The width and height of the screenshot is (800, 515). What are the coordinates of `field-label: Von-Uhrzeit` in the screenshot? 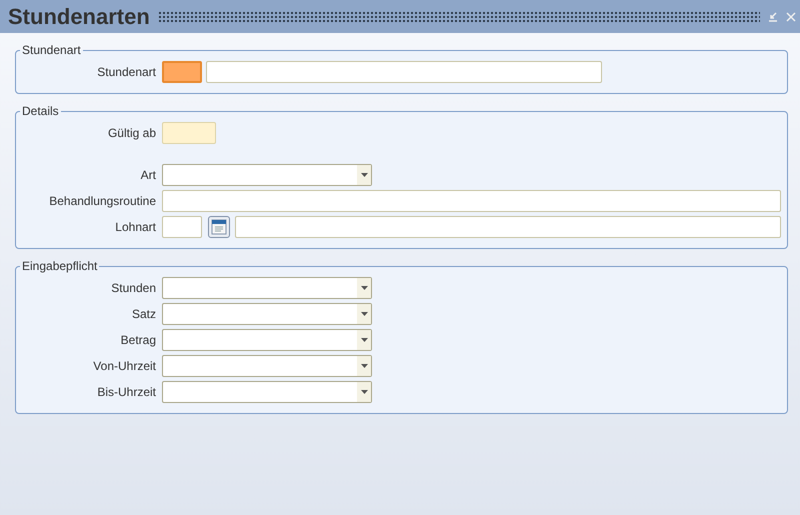 It's located at (124, 366).